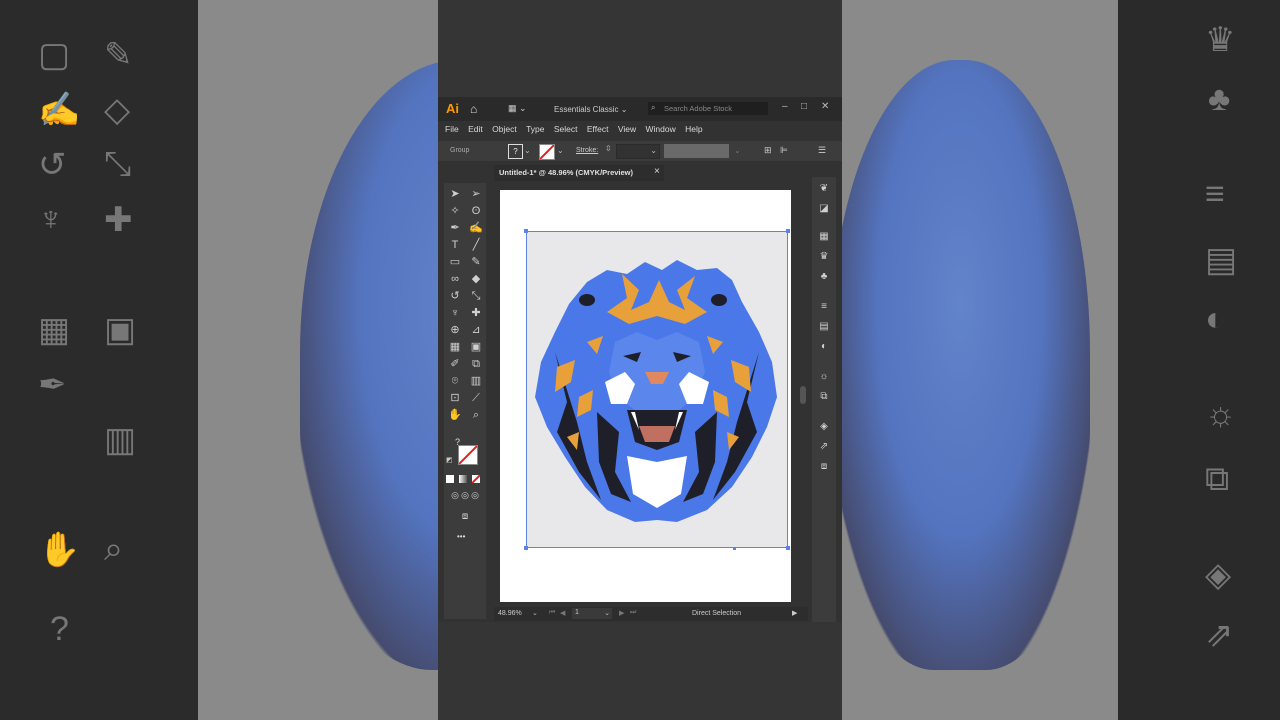 The height and width of the screenshot is (720, 1280). I want to click on maximize-icon: □, so click(804, 106).